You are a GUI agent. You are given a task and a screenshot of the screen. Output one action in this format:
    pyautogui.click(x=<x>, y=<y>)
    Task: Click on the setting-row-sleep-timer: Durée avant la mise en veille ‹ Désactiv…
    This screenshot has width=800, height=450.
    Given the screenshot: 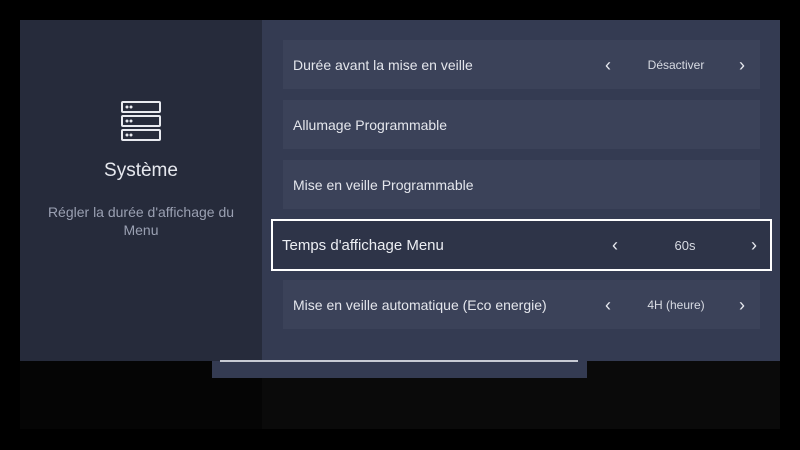 What is the action you would take?
    pyautogui.click(x=521, y=64)
    